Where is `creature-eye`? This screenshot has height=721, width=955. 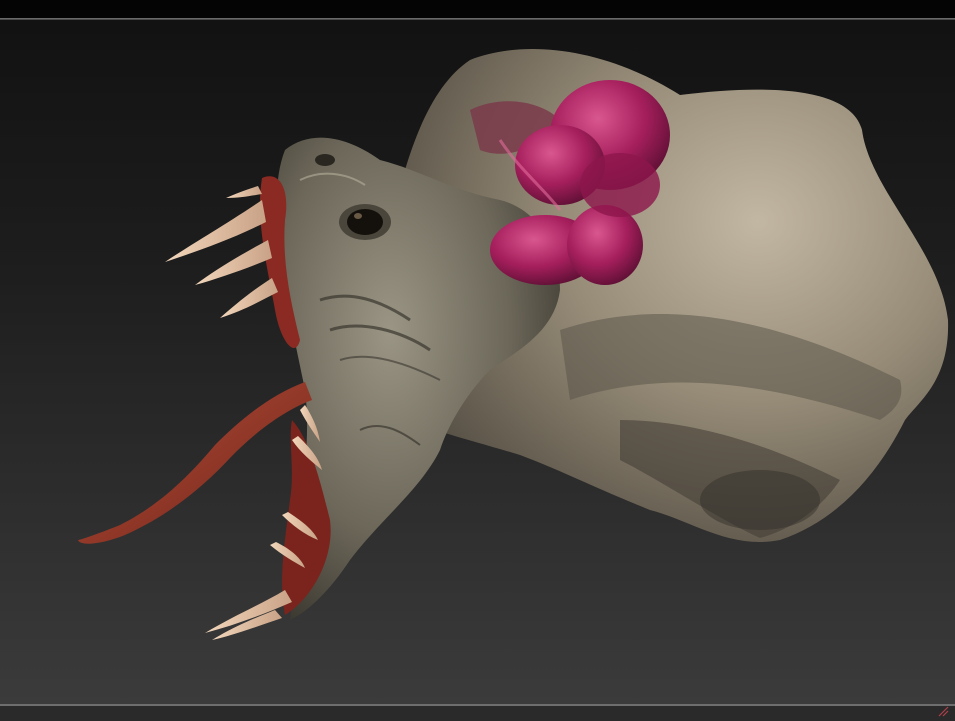 creature-eye is located at coordinates (365, 222).